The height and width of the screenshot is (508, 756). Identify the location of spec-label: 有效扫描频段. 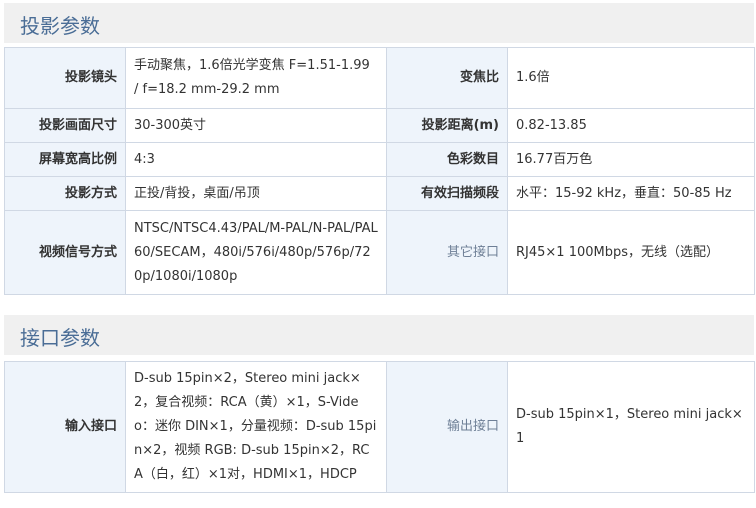
(447, 193).